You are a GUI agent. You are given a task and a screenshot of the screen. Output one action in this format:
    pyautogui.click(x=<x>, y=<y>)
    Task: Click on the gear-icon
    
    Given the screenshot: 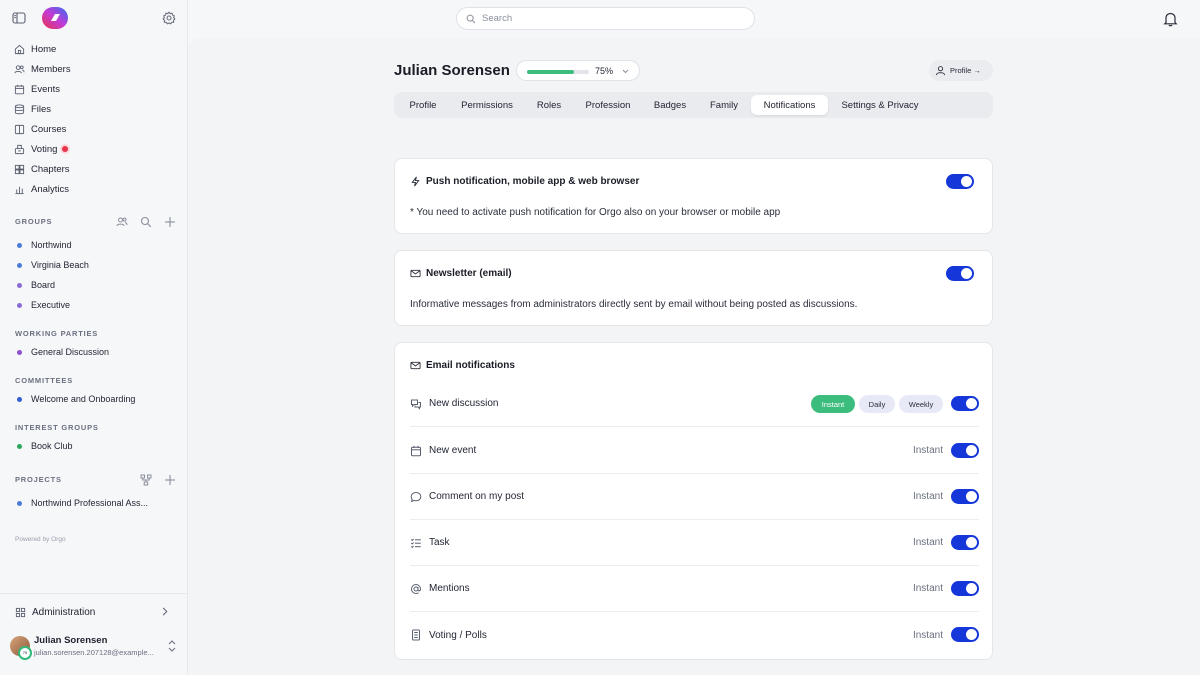 What is the action you would take?
    pyautogui.click(x=169, y=18)
    